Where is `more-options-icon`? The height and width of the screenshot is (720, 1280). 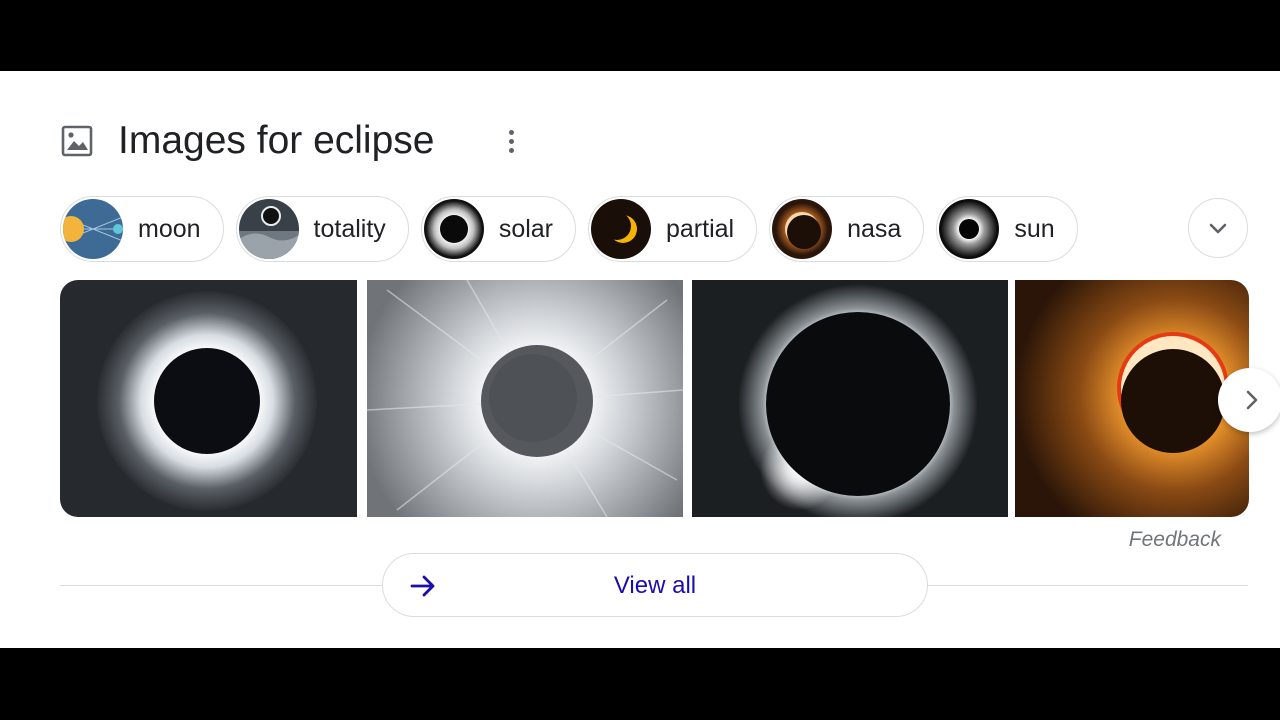 more-options-icon is located at coordinates (511, 141).